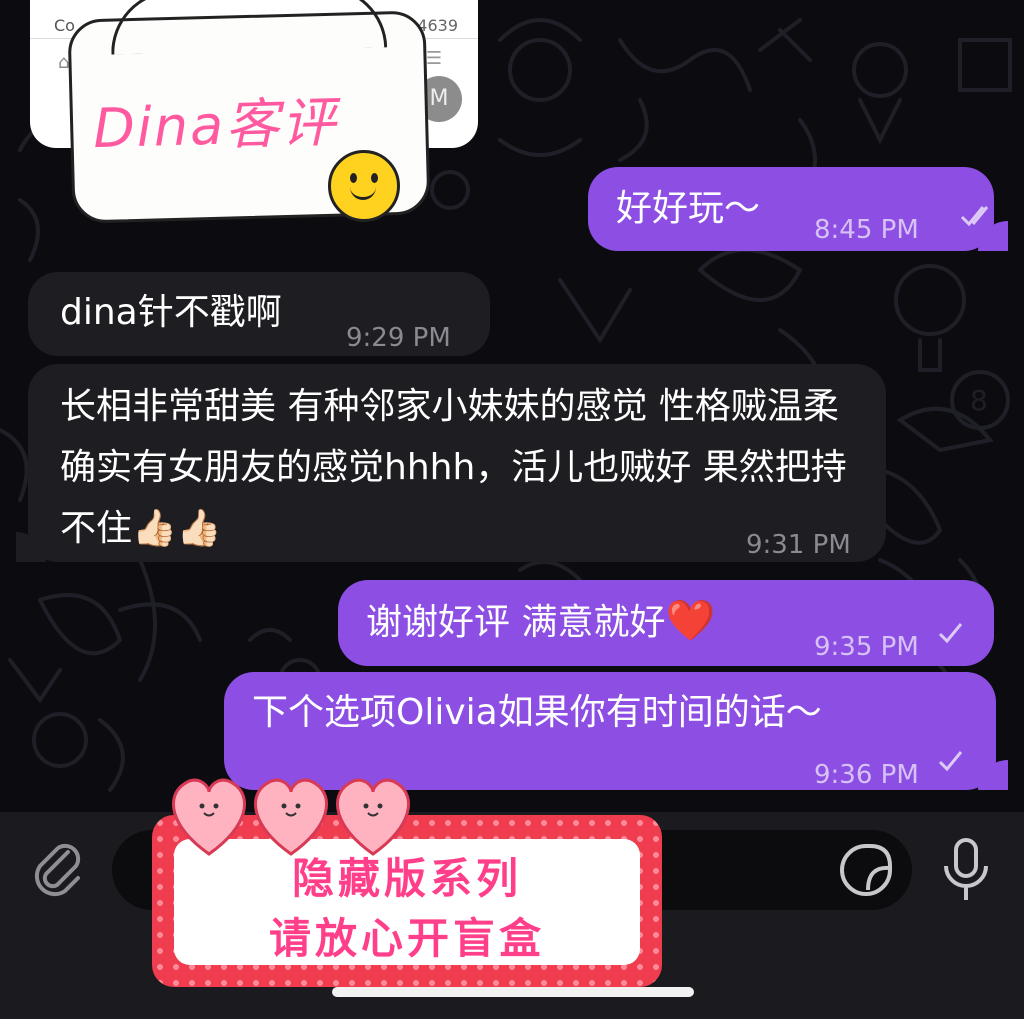 Image resolution: width=1024 pixels, height=1019 pixels. What do you see at coordinates (866, 647) in the screenshot?
I see `message-time: 9:35 PM` at bounding box center [866, 647].